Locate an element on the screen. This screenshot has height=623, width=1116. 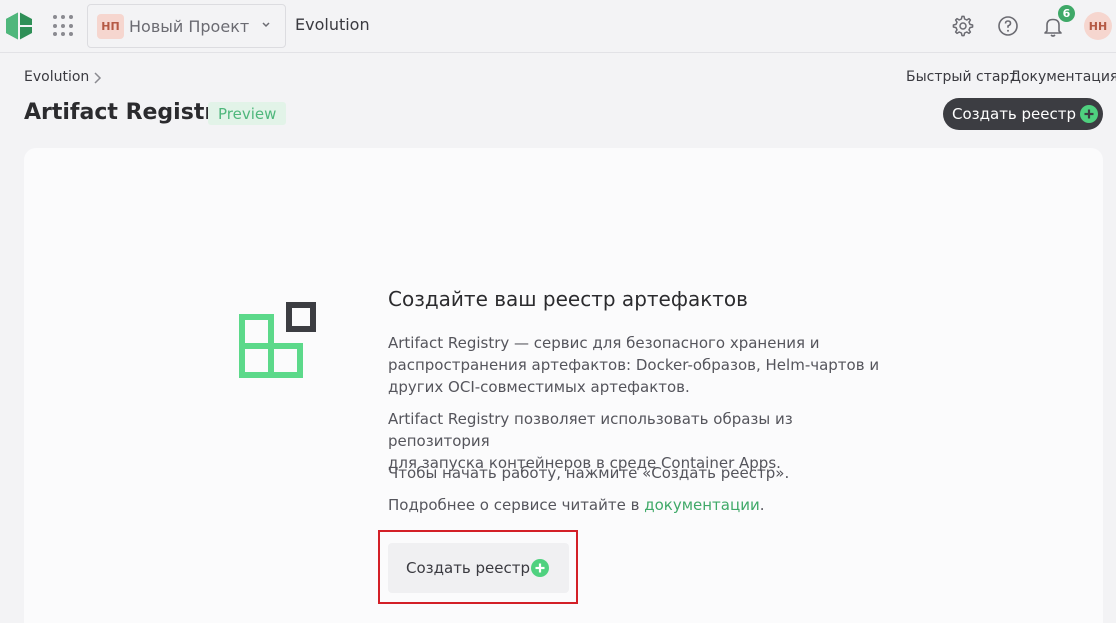
documentation-inline-link: документации is located at coordinates (701, 505).